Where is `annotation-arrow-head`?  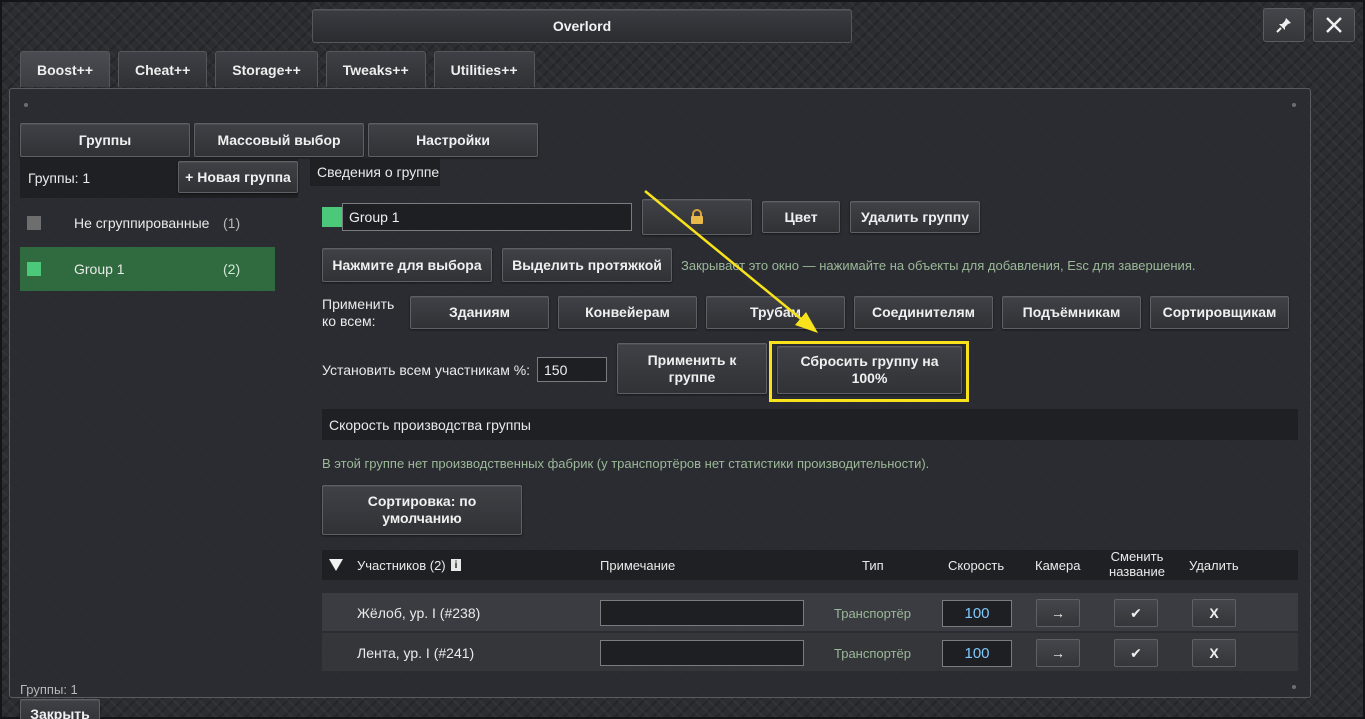
annotation-arrow-head is located at coordinates (806, 322).